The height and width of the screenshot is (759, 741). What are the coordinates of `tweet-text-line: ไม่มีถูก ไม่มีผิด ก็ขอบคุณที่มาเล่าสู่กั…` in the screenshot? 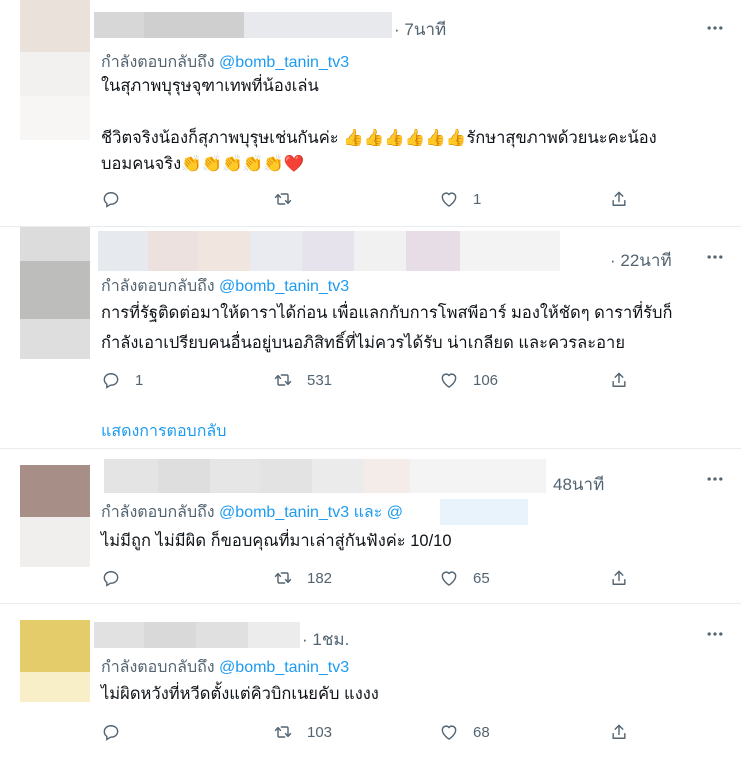 It's located at (276, 541).